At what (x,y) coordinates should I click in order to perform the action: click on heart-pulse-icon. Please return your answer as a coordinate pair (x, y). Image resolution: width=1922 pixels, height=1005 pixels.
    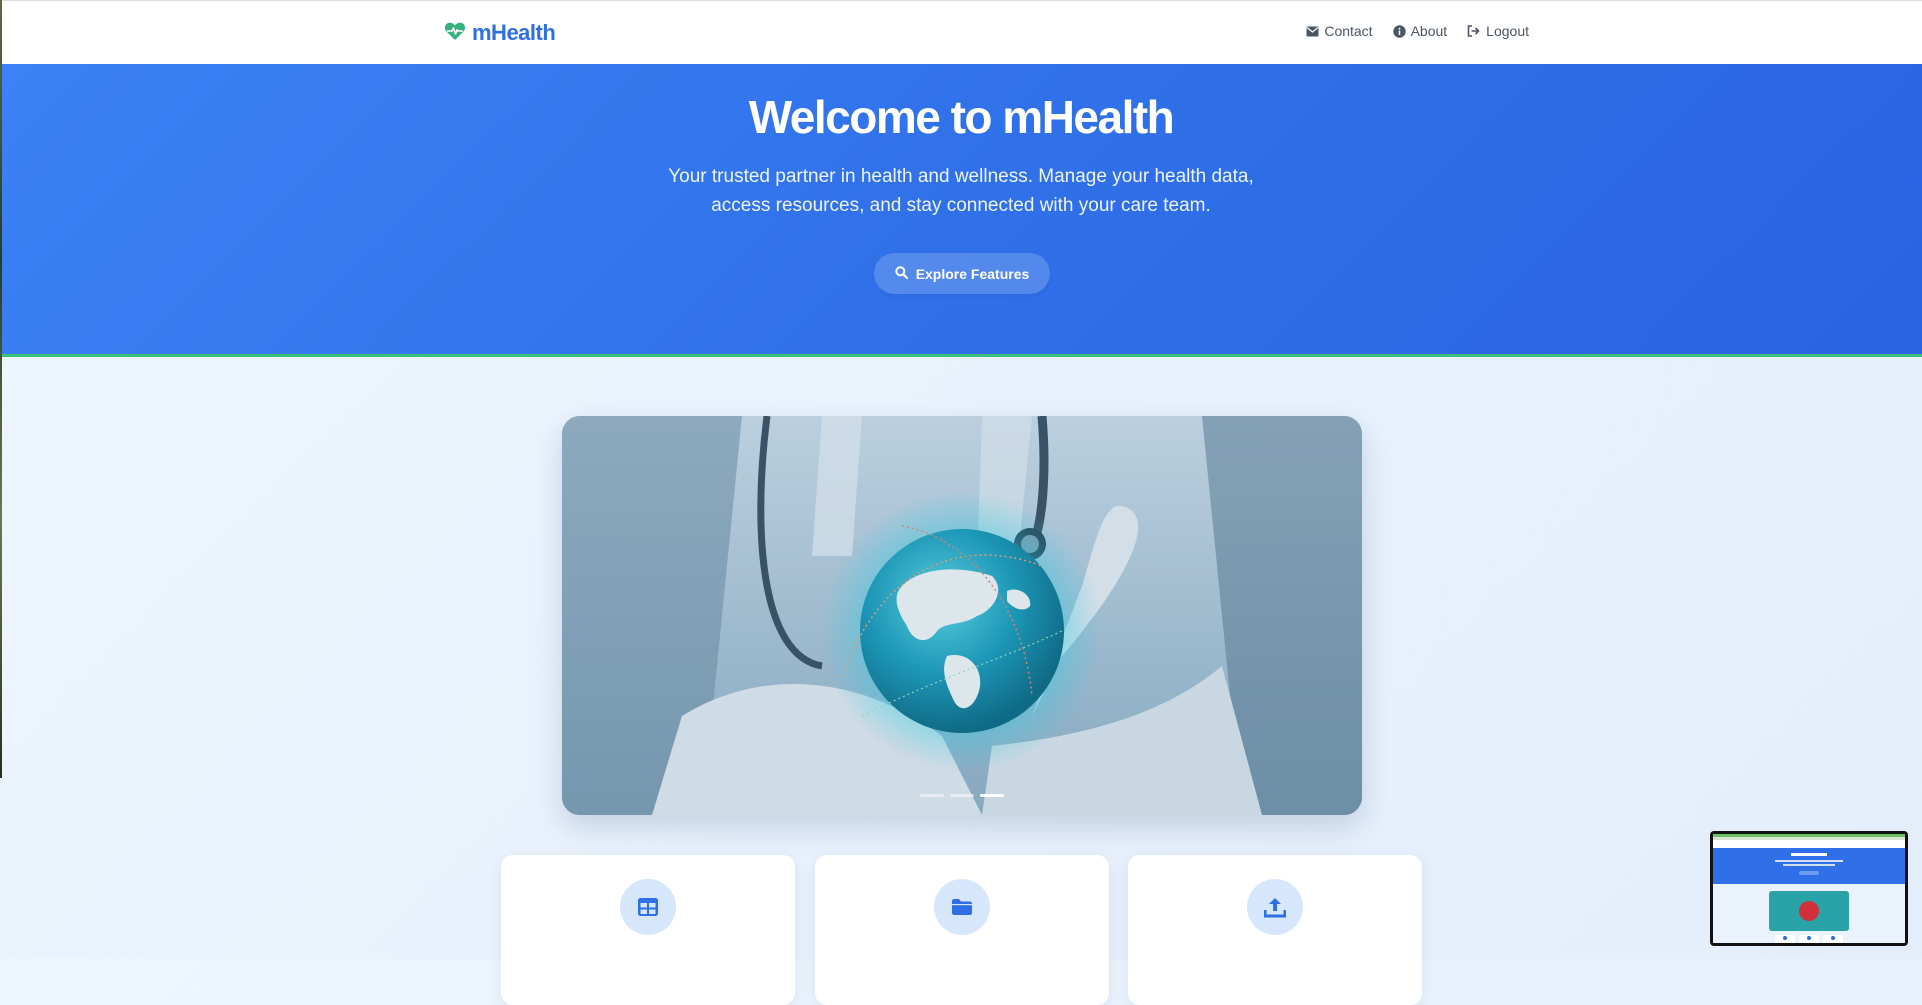
    Looking at the image, I should click on (455, 33).